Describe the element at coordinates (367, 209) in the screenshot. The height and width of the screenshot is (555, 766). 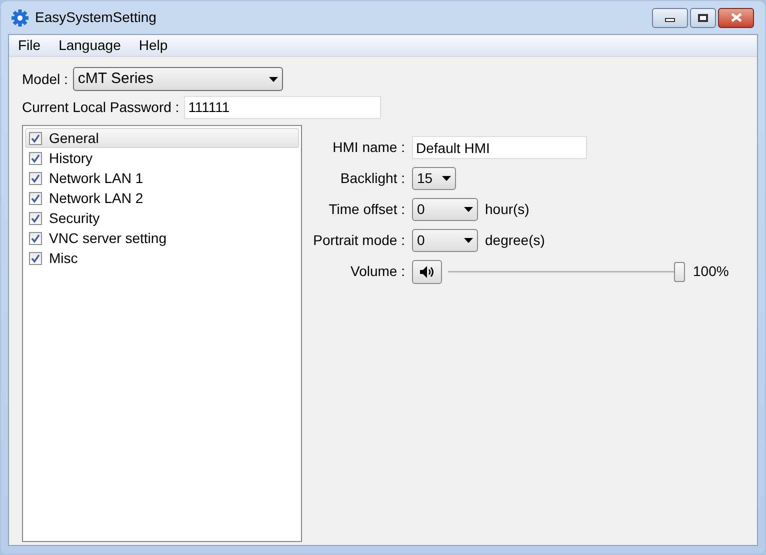
I see `setting-label: Time offset :` at that location.